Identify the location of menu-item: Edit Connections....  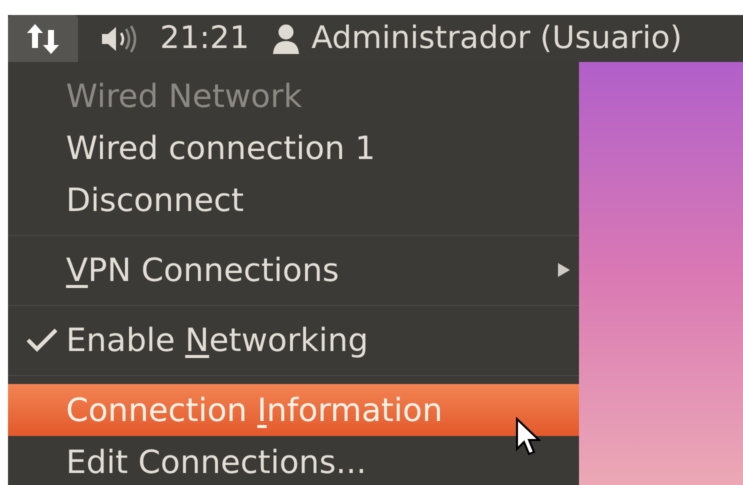
(293, 460).